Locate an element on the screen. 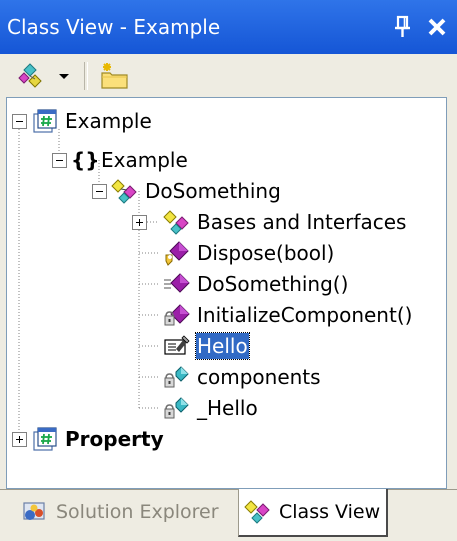 The width and height of the screenshot is (457, 541). tree-node-label: Bases and Interfaces is located at coordinates (302, 222).